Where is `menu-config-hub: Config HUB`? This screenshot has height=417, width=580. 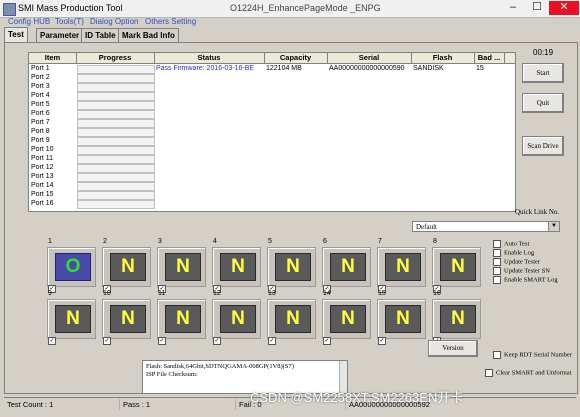 menu-config-hub: Config HUB is located at coordinates (29, 21).